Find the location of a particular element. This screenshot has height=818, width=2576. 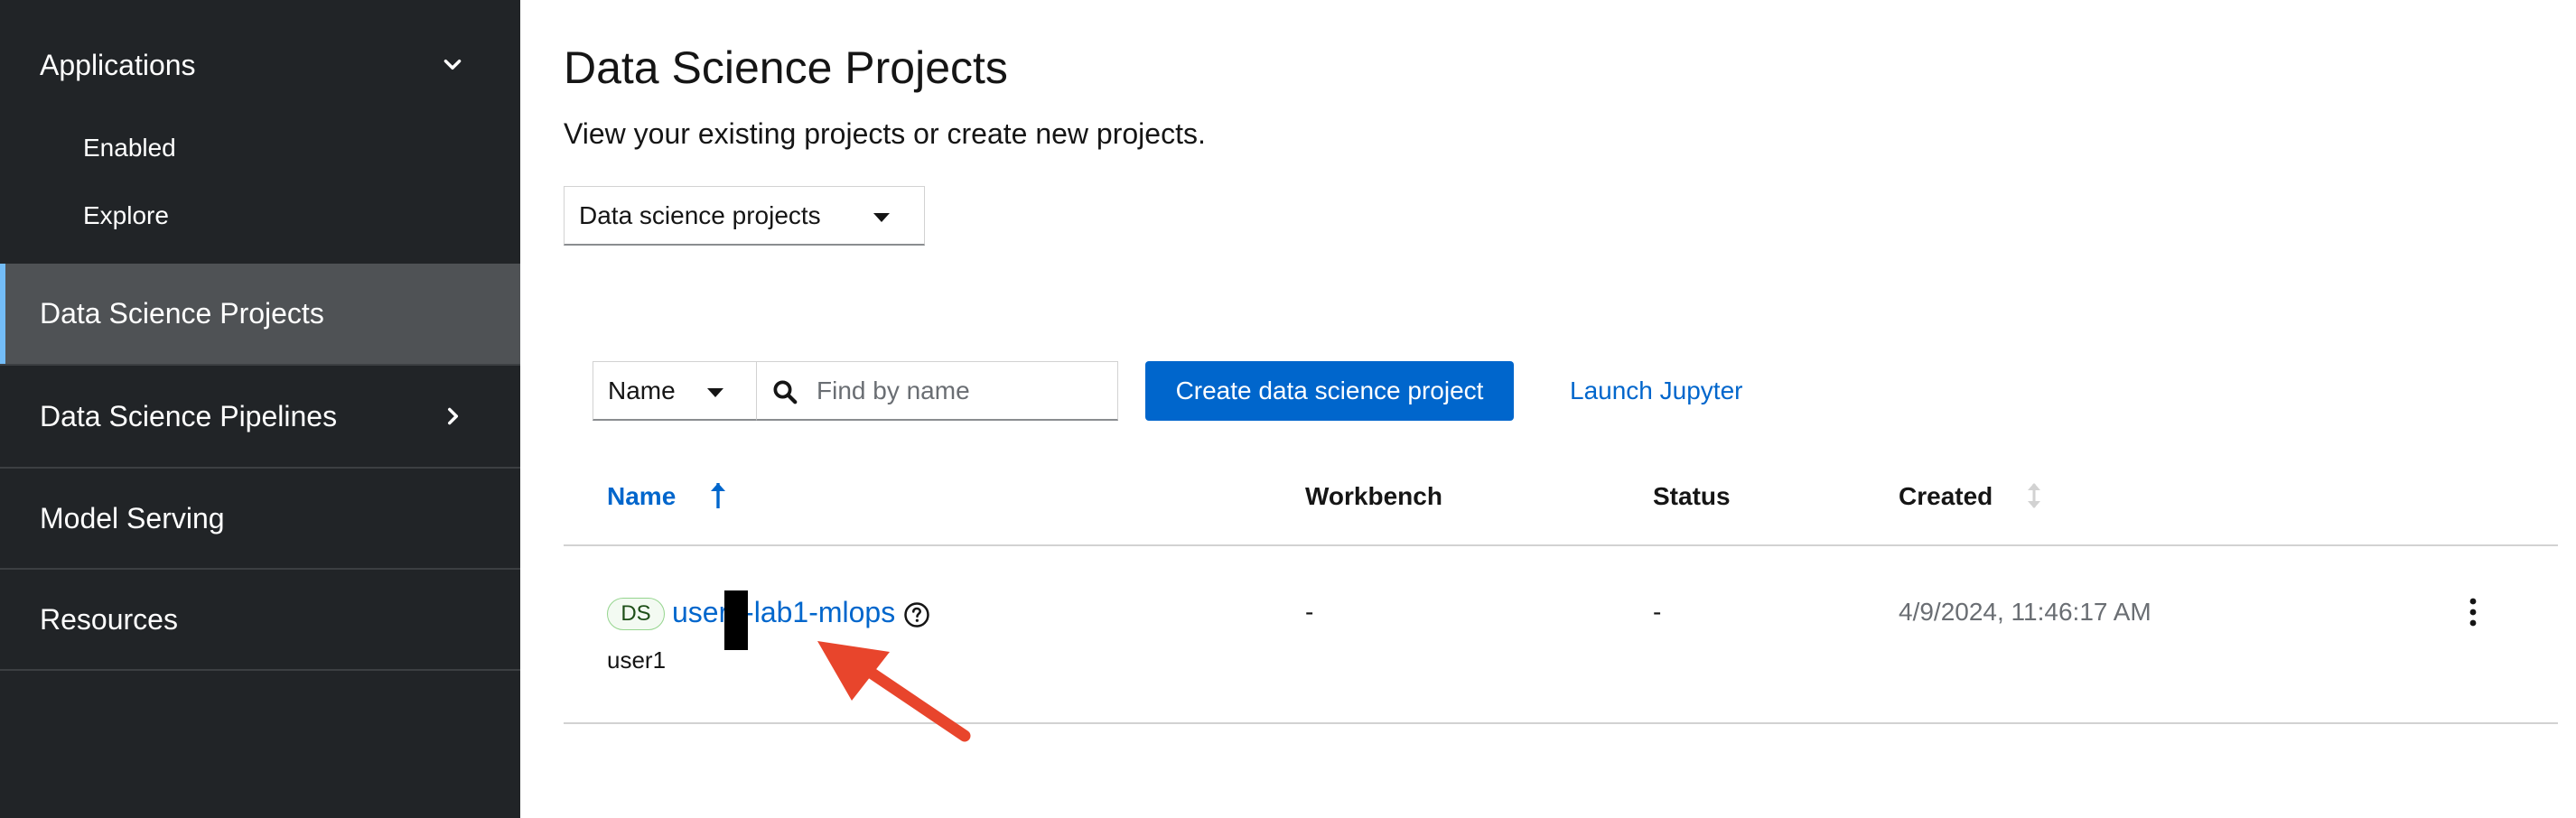

redaction-block is located at coordinates (736, 620).